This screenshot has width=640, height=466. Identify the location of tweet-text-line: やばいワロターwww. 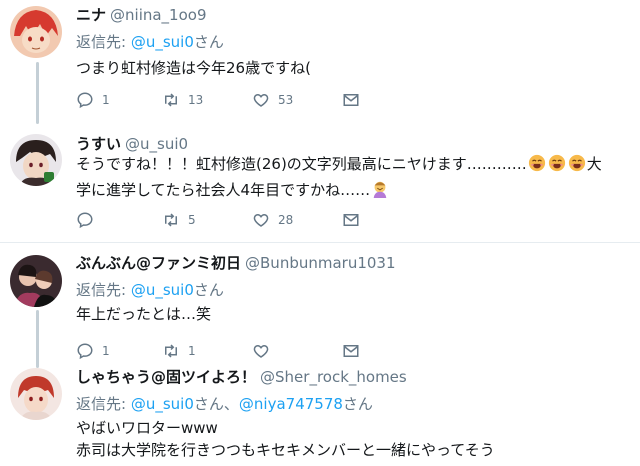
(147, 428).